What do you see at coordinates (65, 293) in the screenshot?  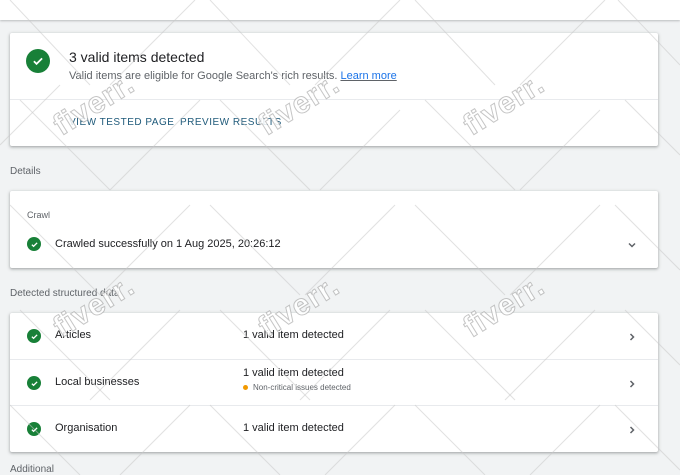 I see `structured-data-section-label: Detected structured data` at bounding box center [65, 293].